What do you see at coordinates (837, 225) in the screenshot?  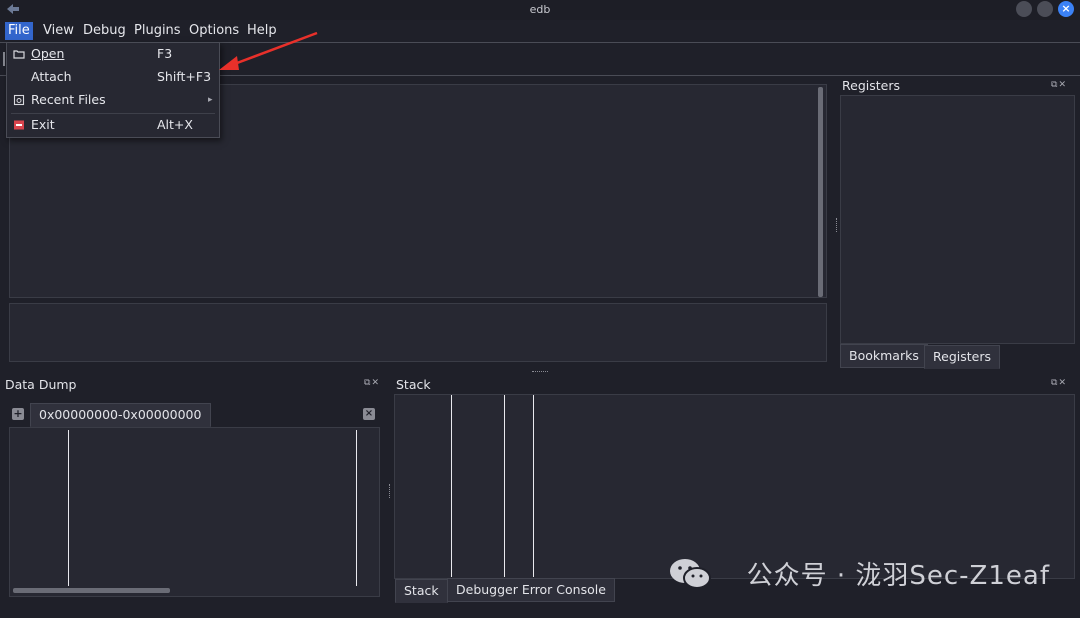 I see `vertical-splitter-handle` at bounding box center [837, 225].